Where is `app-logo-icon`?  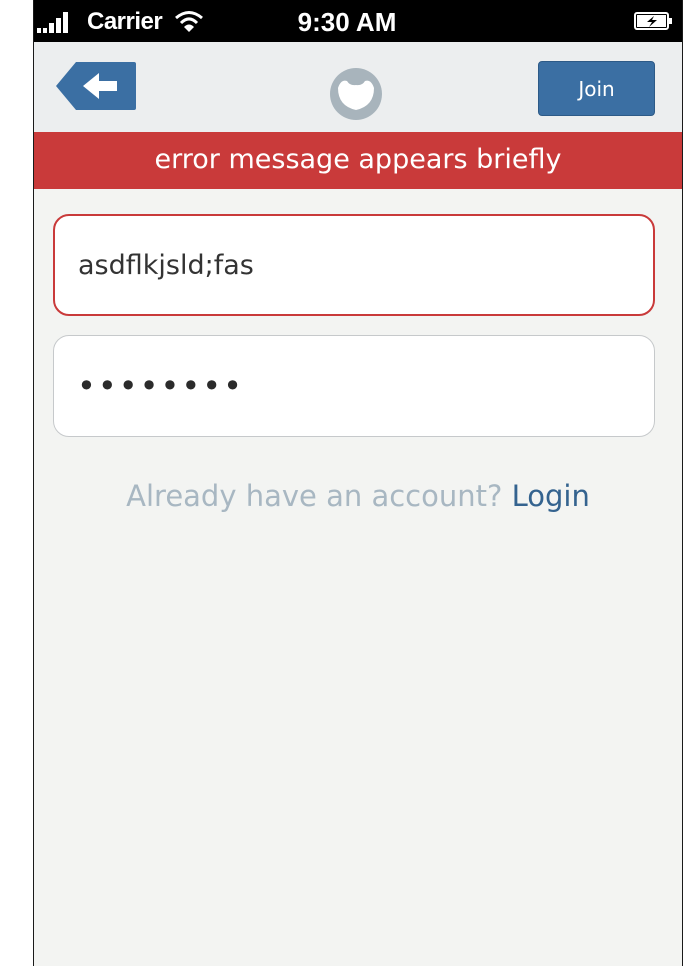
app-logo-icon is located at coordinates (356, 94).